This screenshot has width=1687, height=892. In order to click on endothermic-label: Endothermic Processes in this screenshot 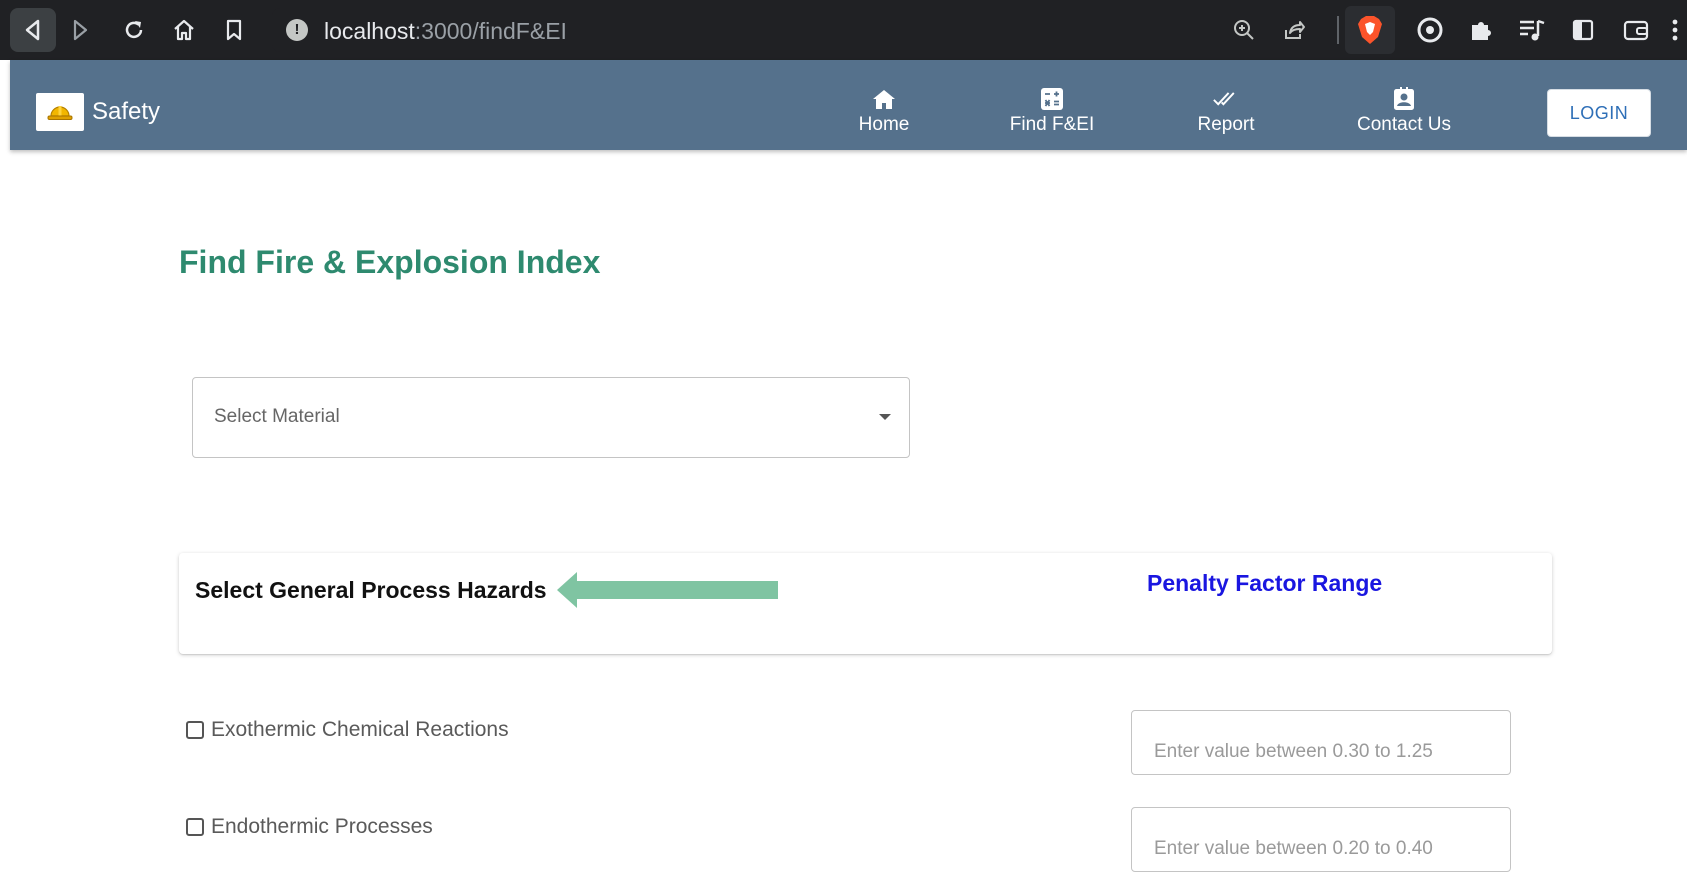, I will do `click(322, 827)`.